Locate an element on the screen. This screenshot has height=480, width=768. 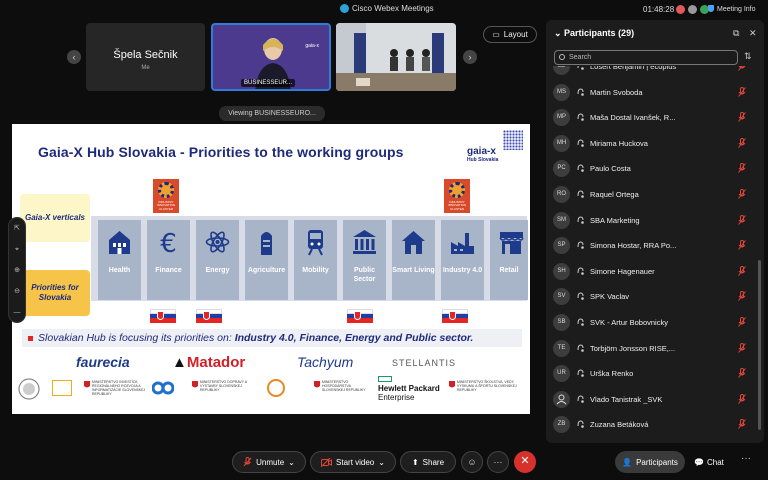
participants-search-input: Search is located at coordinates (646, 57).